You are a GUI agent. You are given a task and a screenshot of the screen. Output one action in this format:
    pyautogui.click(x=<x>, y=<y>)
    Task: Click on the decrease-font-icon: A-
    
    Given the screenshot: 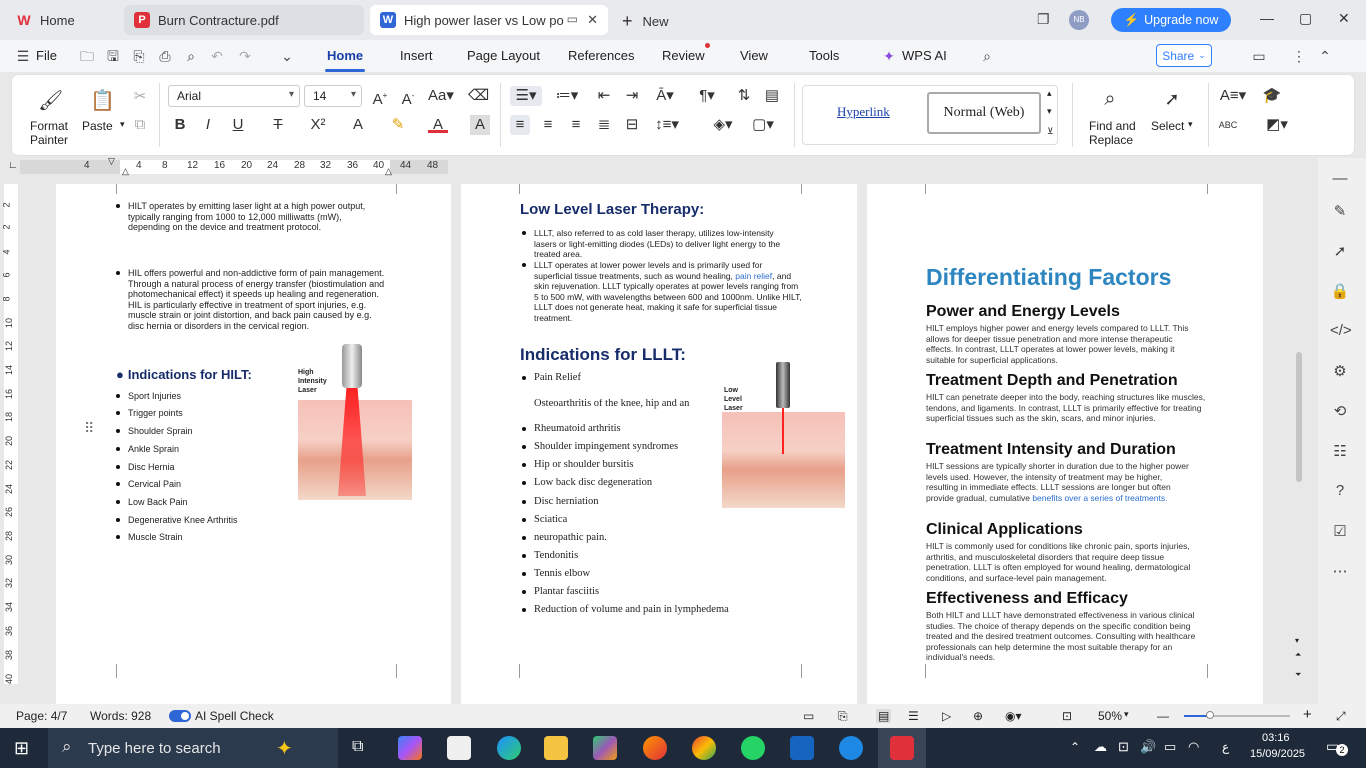 What is the action you would take?
    pyautogui.click(x=408, y=97)
    